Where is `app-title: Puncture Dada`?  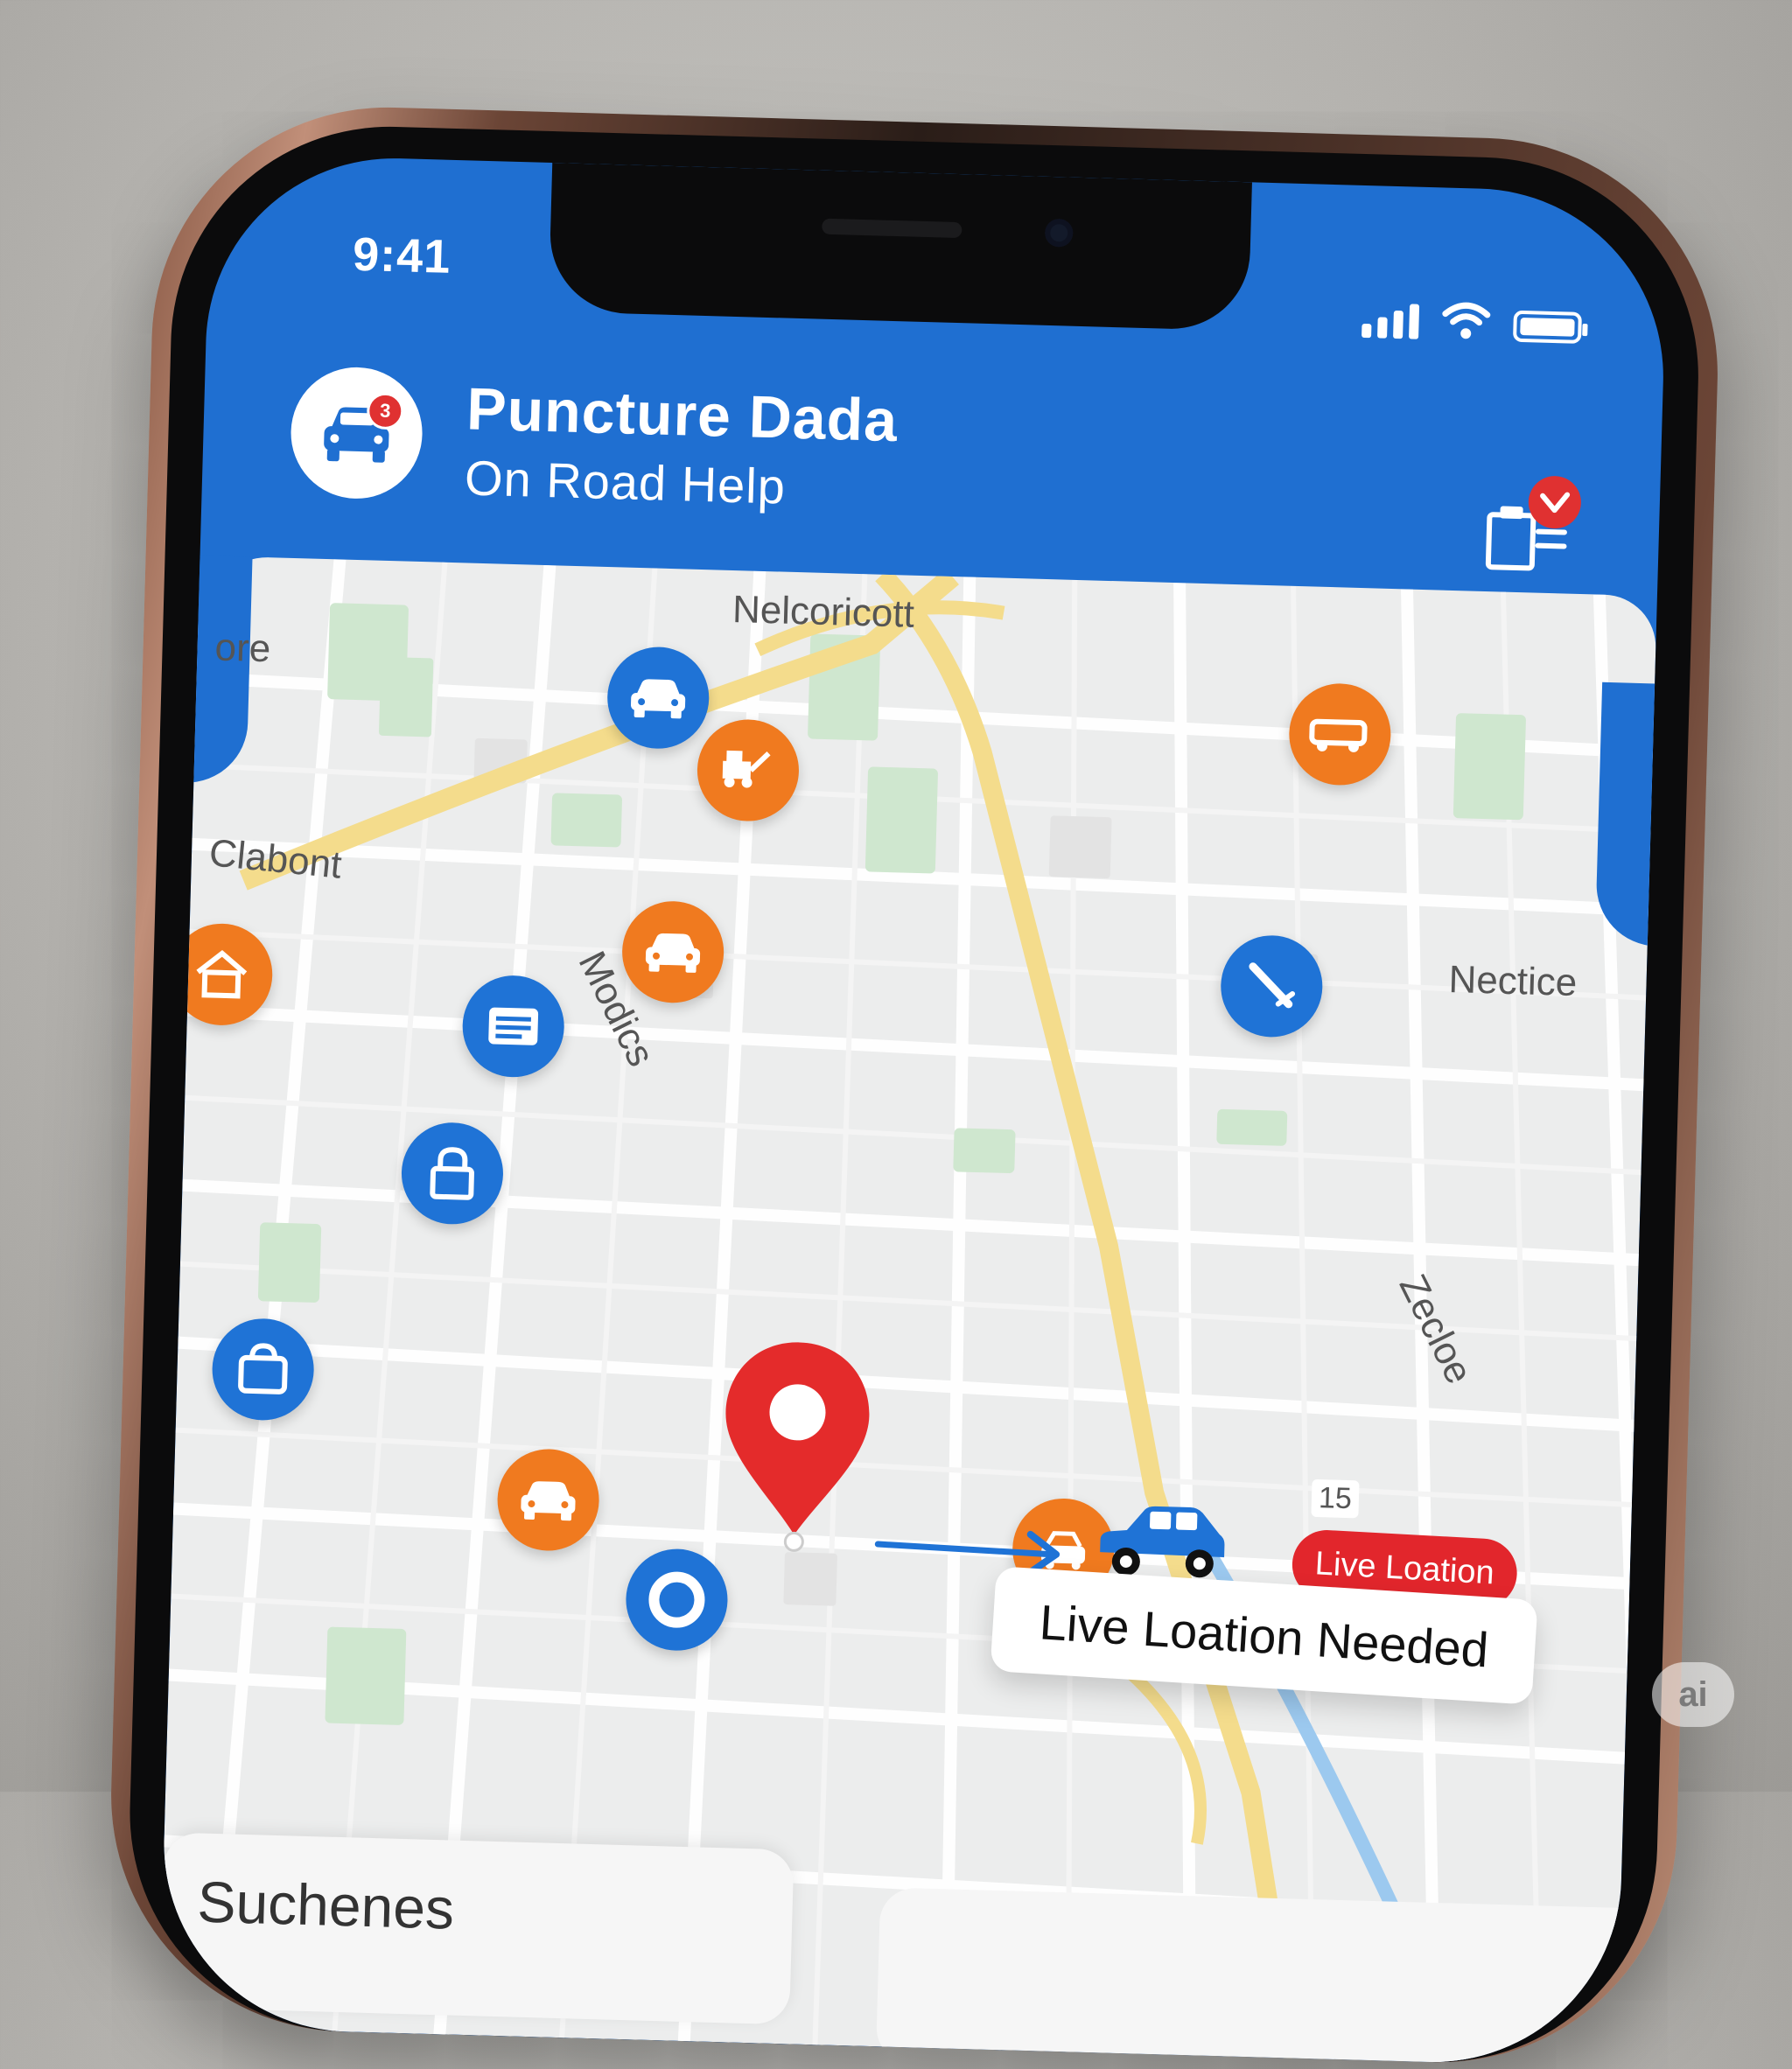 app-title: Puncture Dada is located at coordinates (683, 415).